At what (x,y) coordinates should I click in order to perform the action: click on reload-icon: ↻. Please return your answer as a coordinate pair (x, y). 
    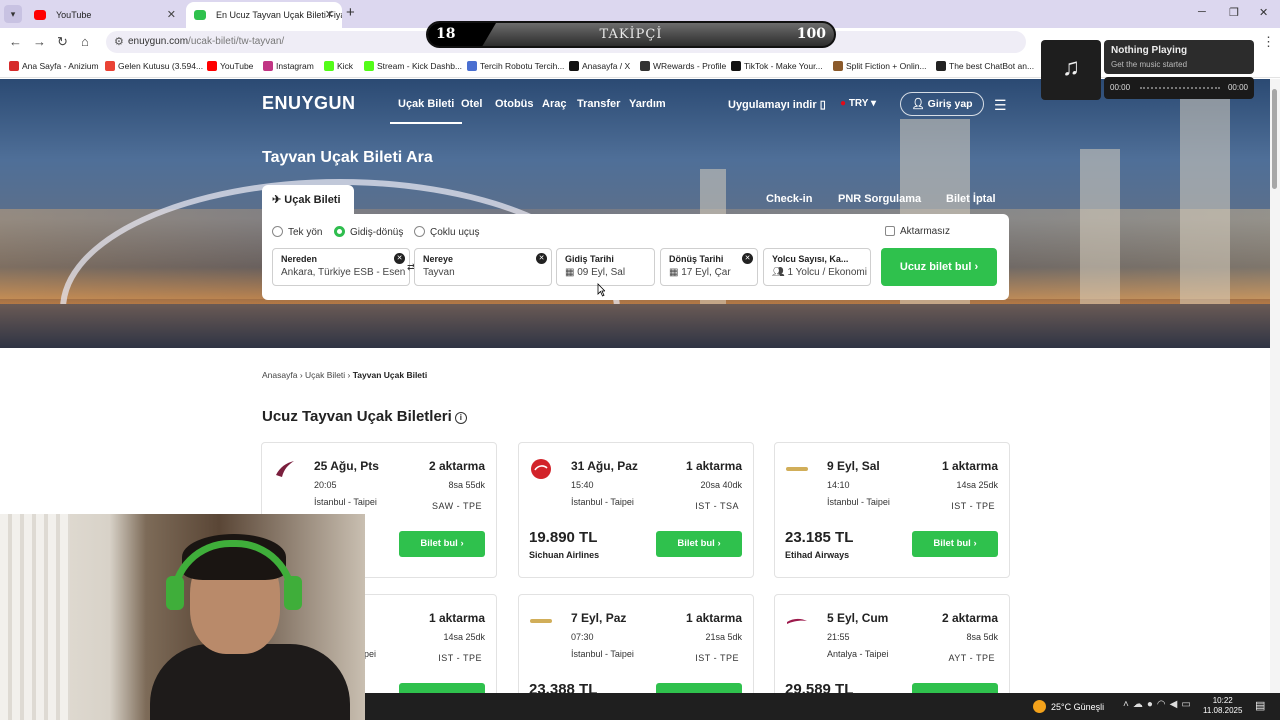
    Looking at the image, I should click on (62, 42).